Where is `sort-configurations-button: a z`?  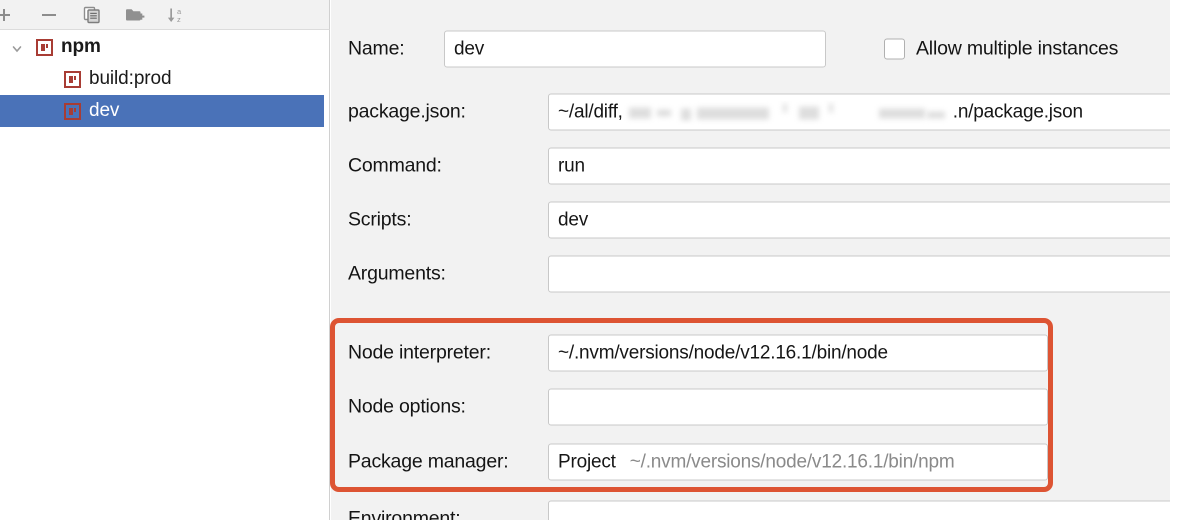
sort-configurations-button: a z is located at coordinates (176, 15).